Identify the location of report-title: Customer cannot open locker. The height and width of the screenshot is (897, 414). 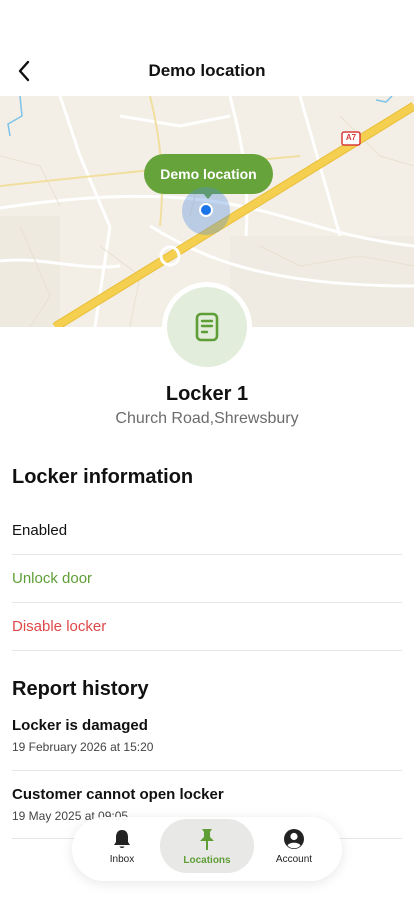
(118, 794).